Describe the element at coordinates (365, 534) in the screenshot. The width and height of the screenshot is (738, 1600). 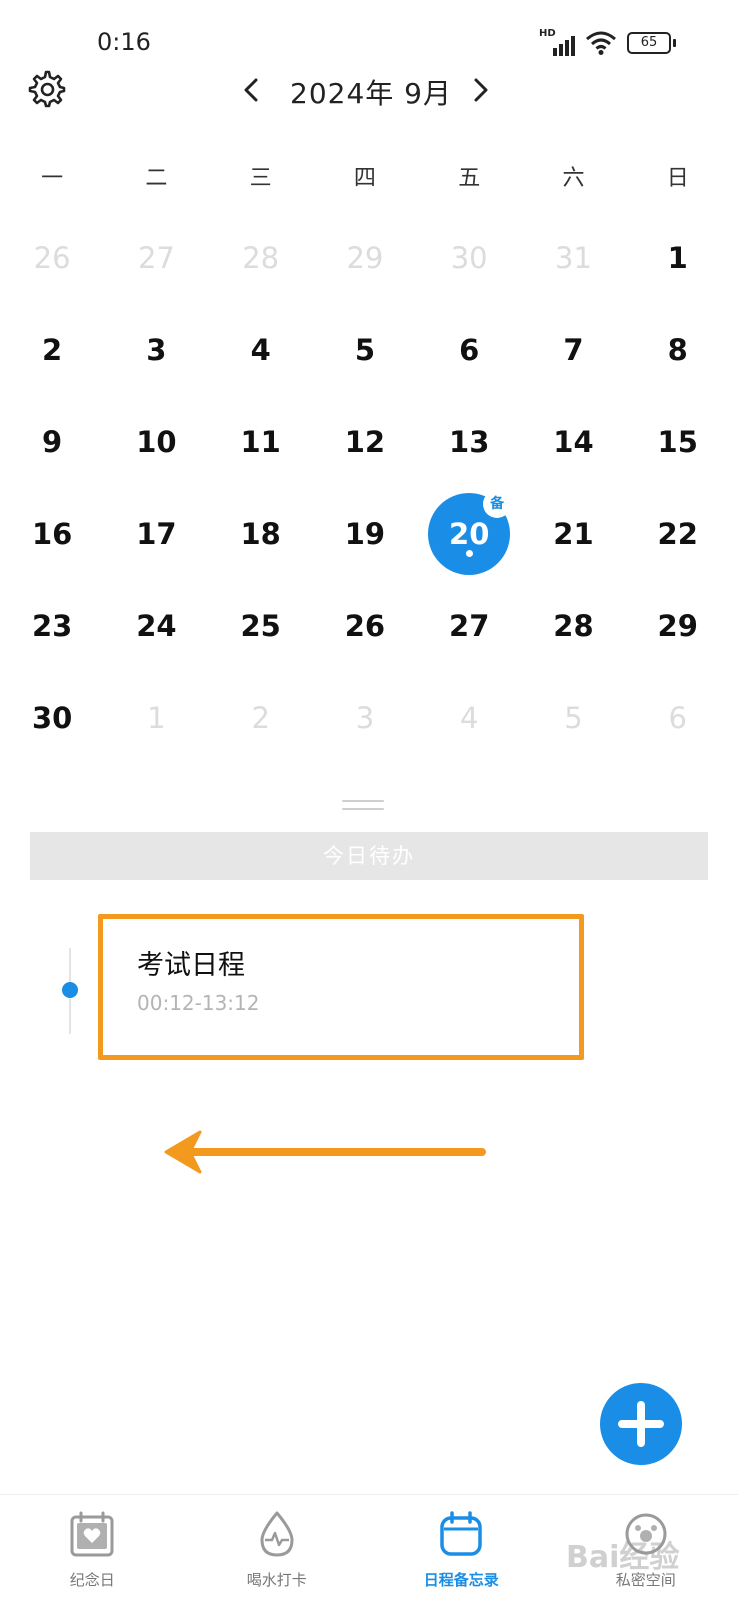
I see `calendar-day: 19` at that location.